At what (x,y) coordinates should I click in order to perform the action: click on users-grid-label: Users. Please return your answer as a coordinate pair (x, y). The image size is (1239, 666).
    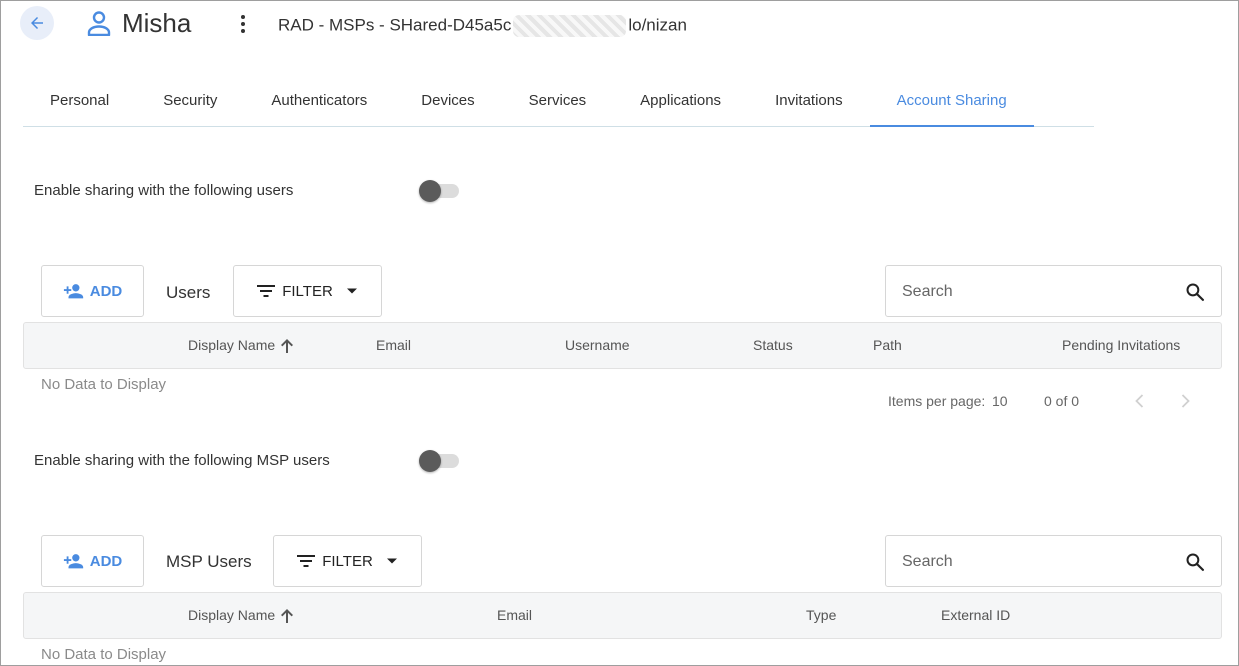
    Looking at the image, I should click on (188, 292).